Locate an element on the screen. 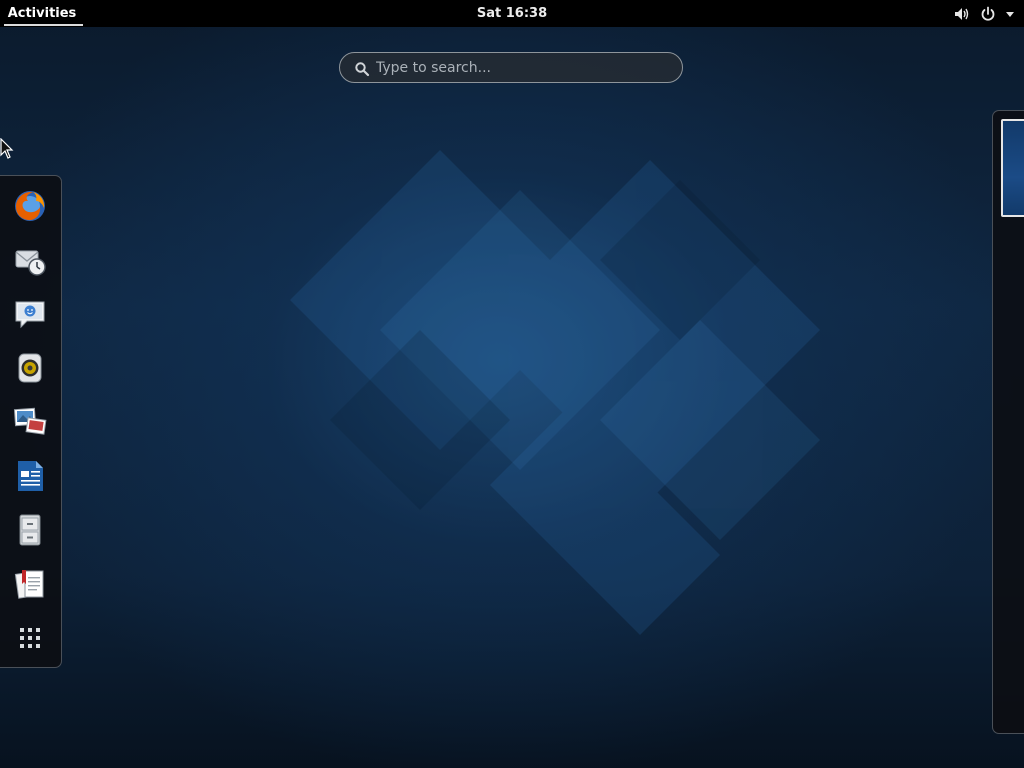 This screenshot has height=768, width=1024. dash-item-document-viewer is located at coordinates (30, 584).